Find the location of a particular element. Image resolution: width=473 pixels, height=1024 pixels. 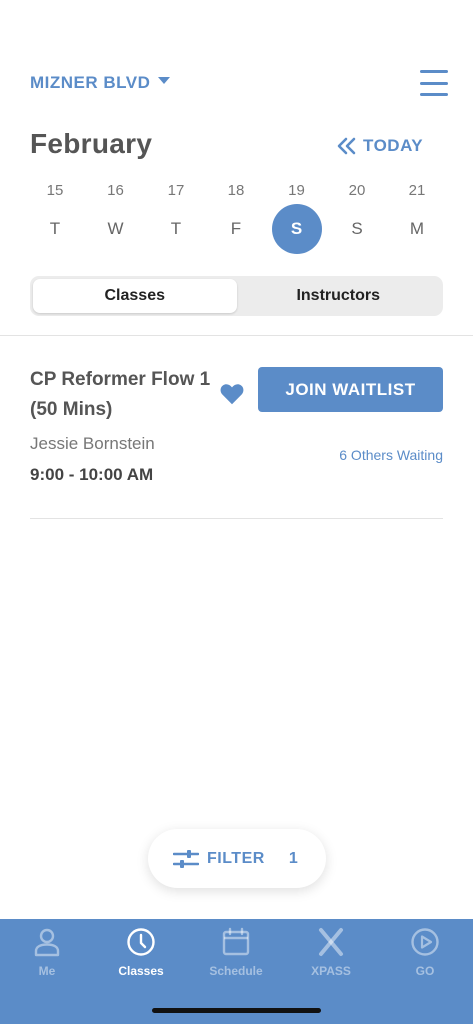

person-icon is located at coordinates (47, 942).